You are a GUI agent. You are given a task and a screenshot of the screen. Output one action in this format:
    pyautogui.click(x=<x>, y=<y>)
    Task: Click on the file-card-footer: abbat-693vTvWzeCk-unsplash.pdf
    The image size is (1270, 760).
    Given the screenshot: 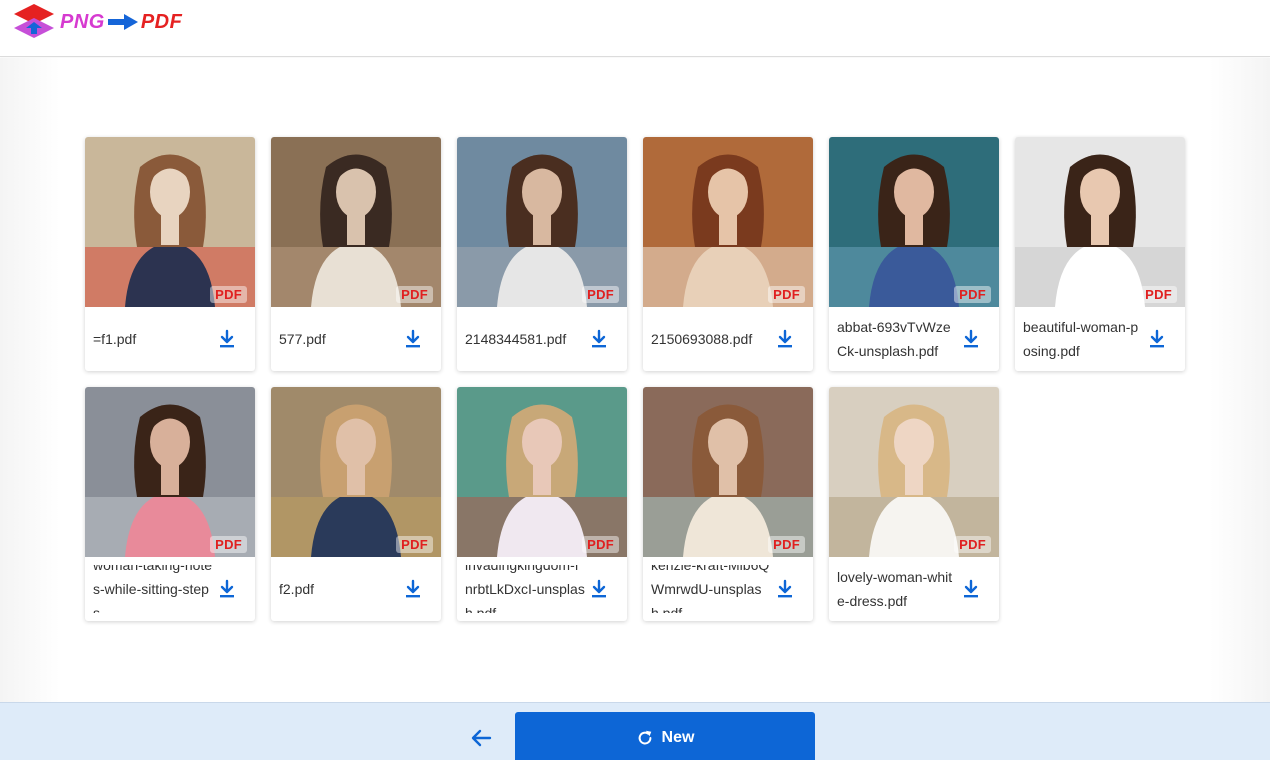 What is the action you would take?
    pyautogui.click(x=914, y=339)
    